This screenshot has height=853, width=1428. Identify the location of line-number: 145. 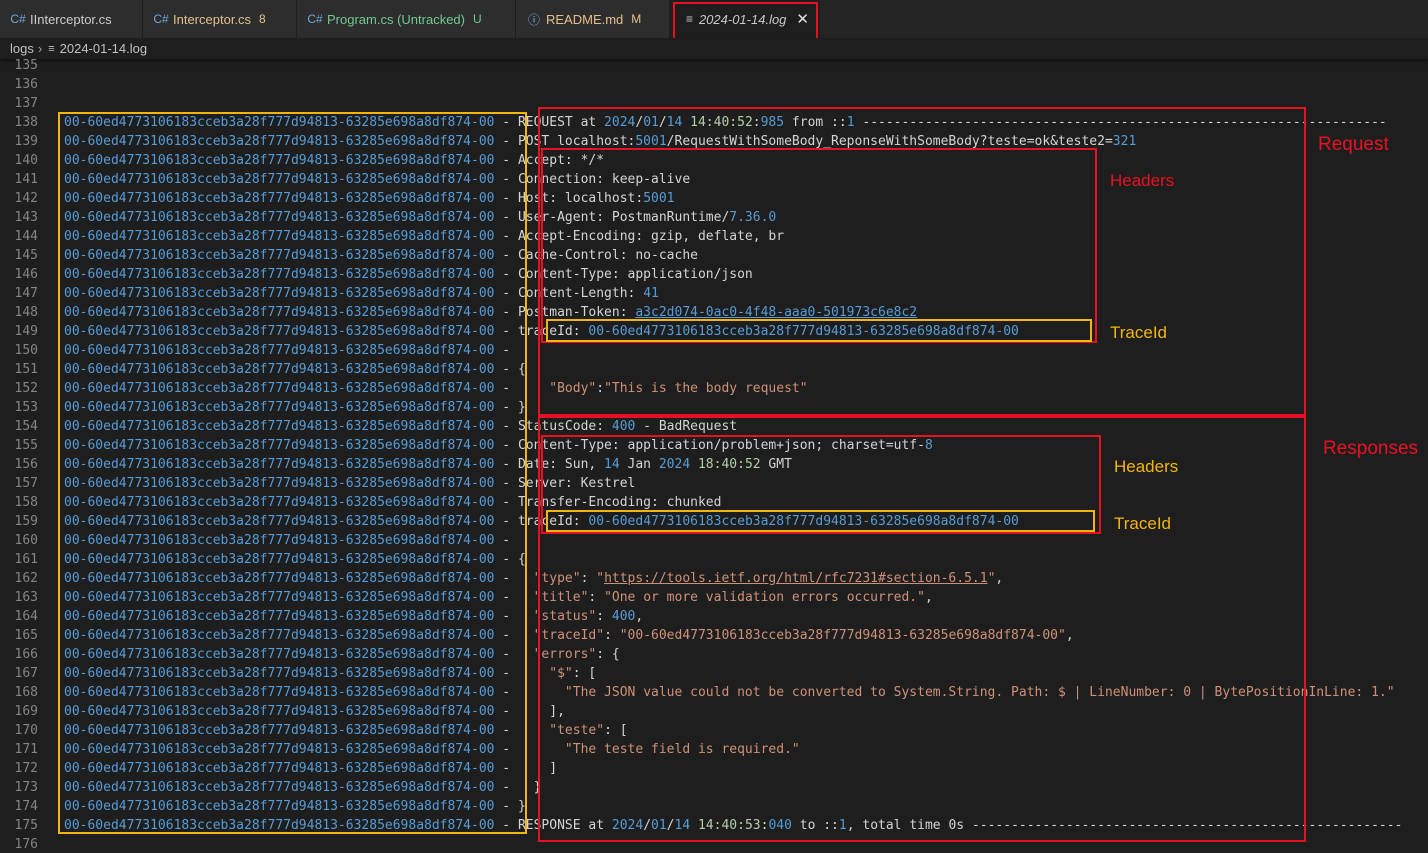
(26, 255).